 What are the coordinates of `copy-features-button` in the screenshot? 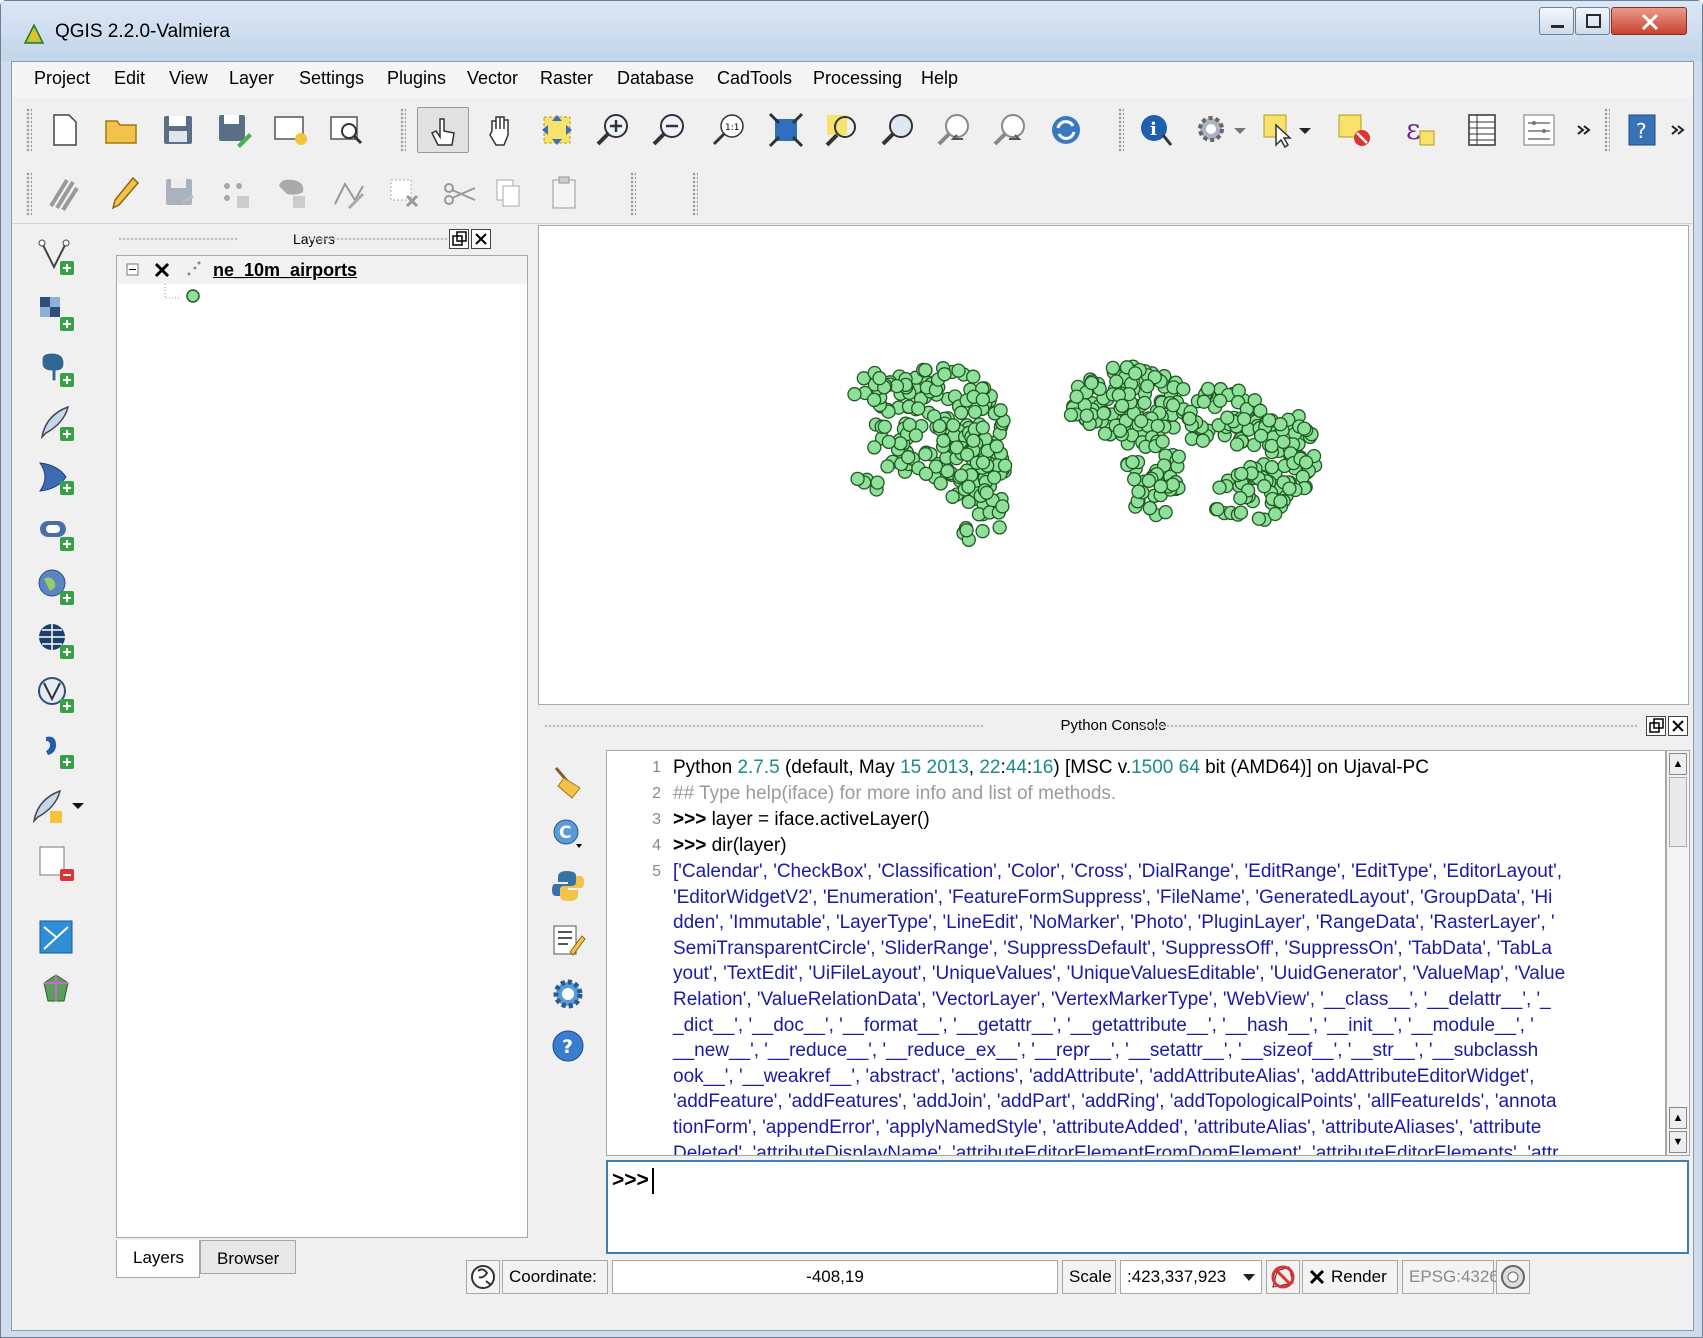 It's located at (508, 193).